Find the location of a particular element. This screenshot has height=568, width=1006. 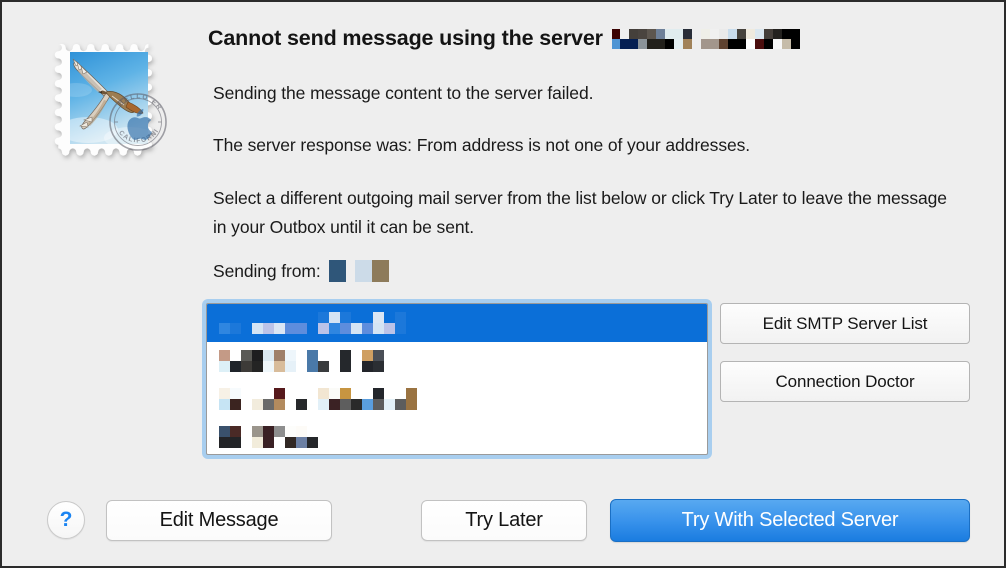

alert-title: Cannot send message using the server is located at coordinates (504, 38).